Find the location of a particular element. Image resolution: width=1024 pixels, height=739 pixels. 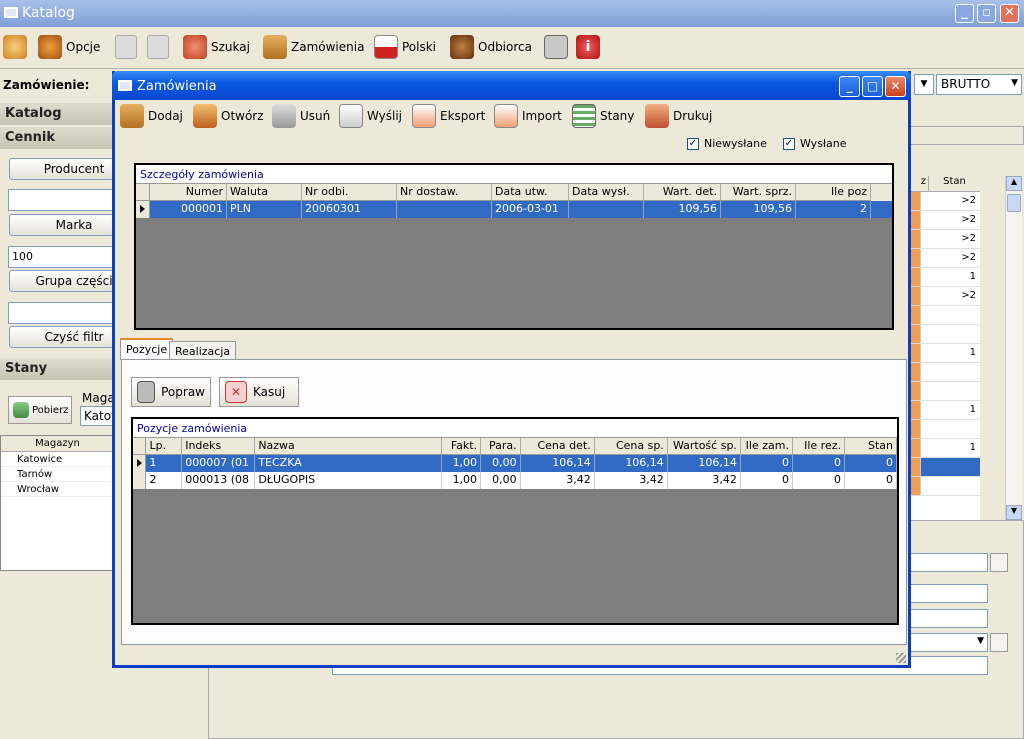

stock-grid-scrollbar: ▲ ▼ is located at coordinates (1013, 348).